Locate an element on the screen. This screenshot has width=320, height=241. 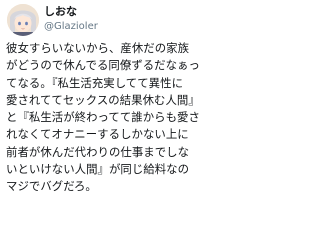
tweet-text-line: てなる。『私生活充実してて異性に is located at coordinates (95, 82).